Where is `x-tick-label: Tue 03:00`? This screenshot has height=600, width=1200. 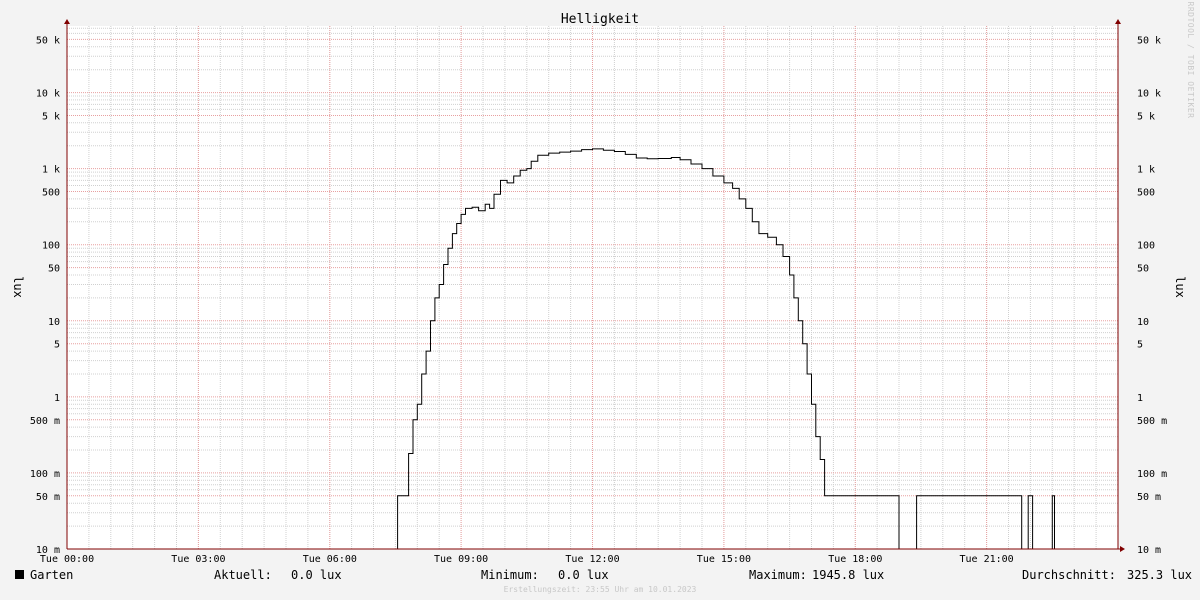
x-tick-label: Tue 03:00 is located at coordinates (198, 559).